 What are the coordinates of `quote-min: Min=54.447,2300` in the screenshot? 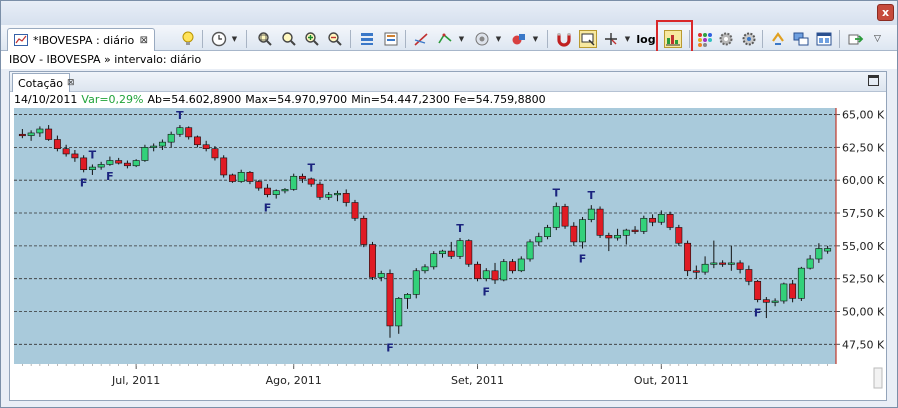 It's located at (400, 99).